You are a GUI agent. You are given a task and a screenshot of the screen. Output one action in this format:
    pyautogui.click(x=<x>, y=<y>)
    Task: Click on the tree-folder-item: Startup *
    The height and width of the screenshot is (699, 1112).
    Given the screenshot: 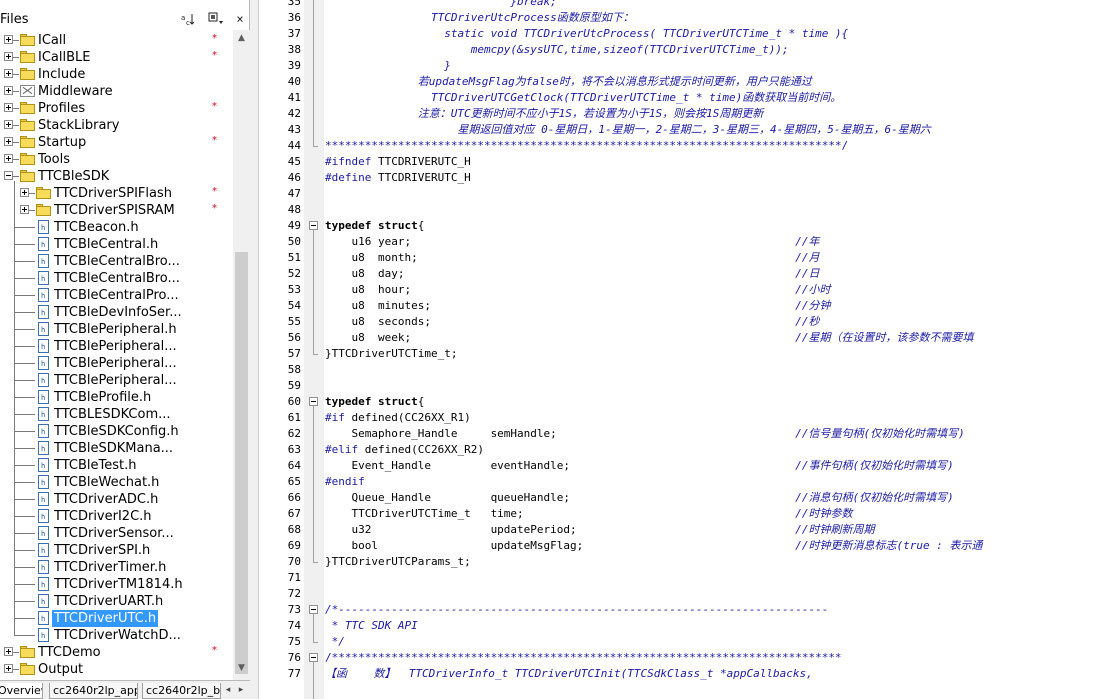 What is the action you would take?
    pyautogui.click(x=116, y=142)
    